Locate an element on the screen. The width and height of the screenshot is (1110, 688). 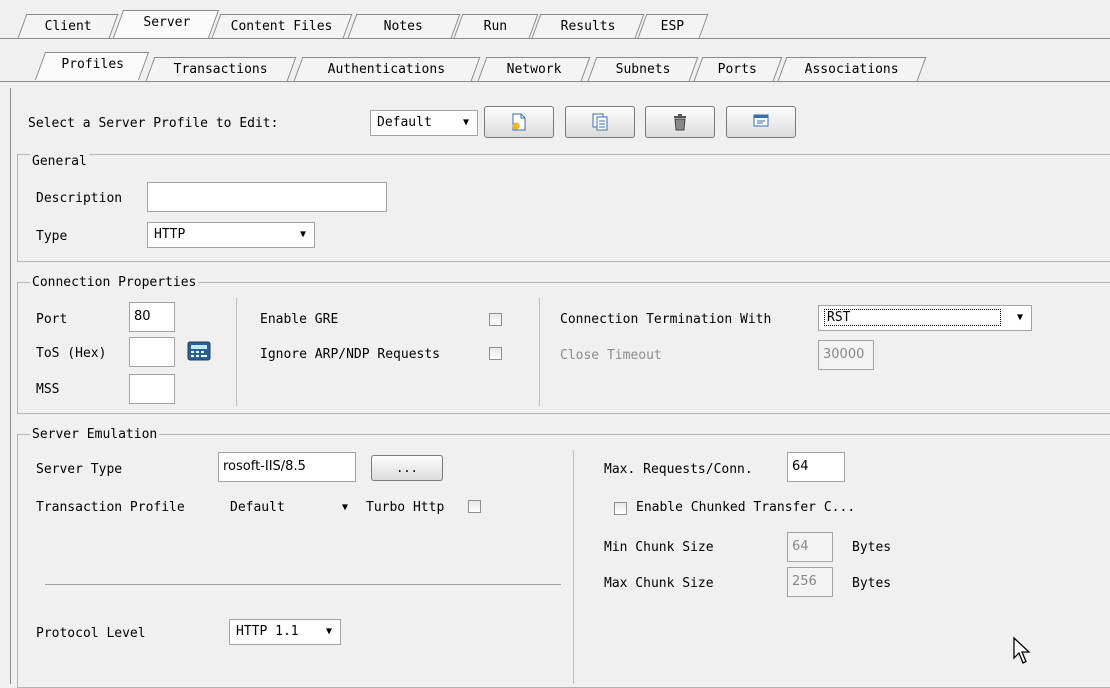
tab-associations: Associations is located at coordinates (852, 69).